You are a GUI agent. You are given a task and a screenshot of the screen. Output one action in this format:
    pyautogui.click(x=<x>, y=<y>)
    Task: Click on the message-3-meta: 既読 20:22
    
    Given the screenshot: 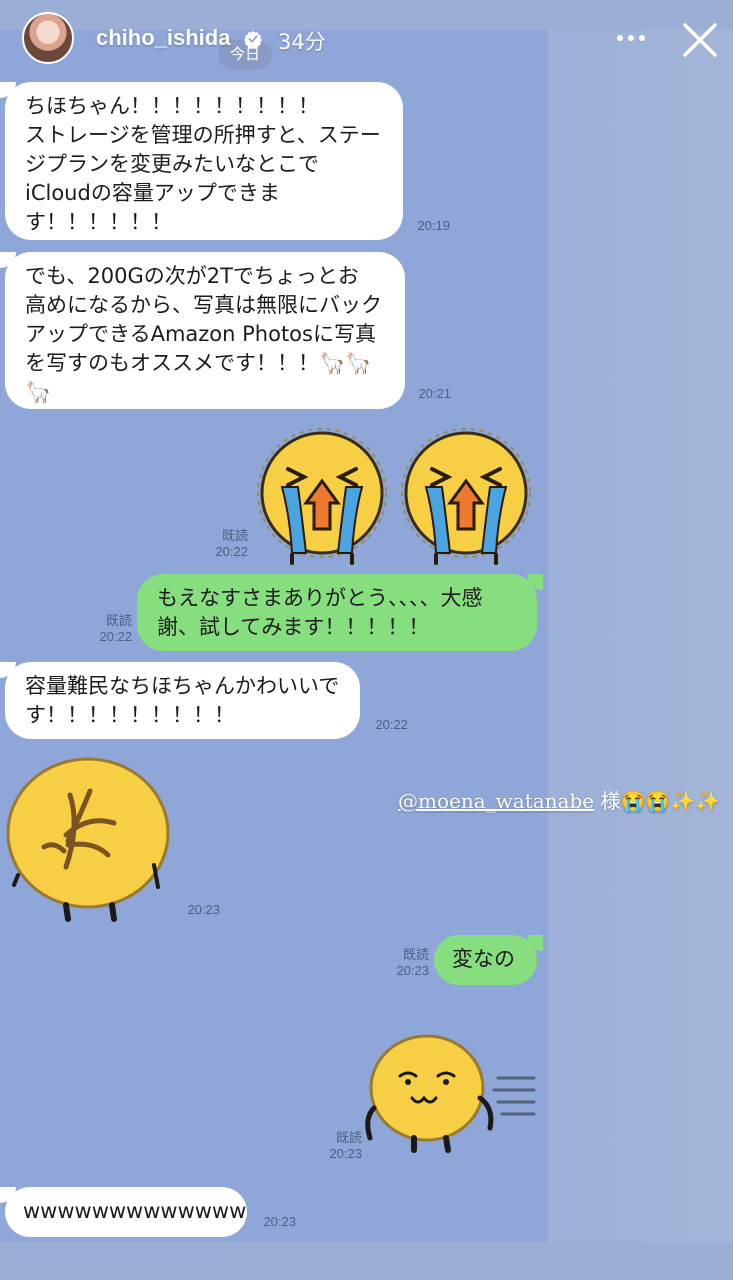 What is the action you would take?
    pyautogui.click(x=224, y=544)
    